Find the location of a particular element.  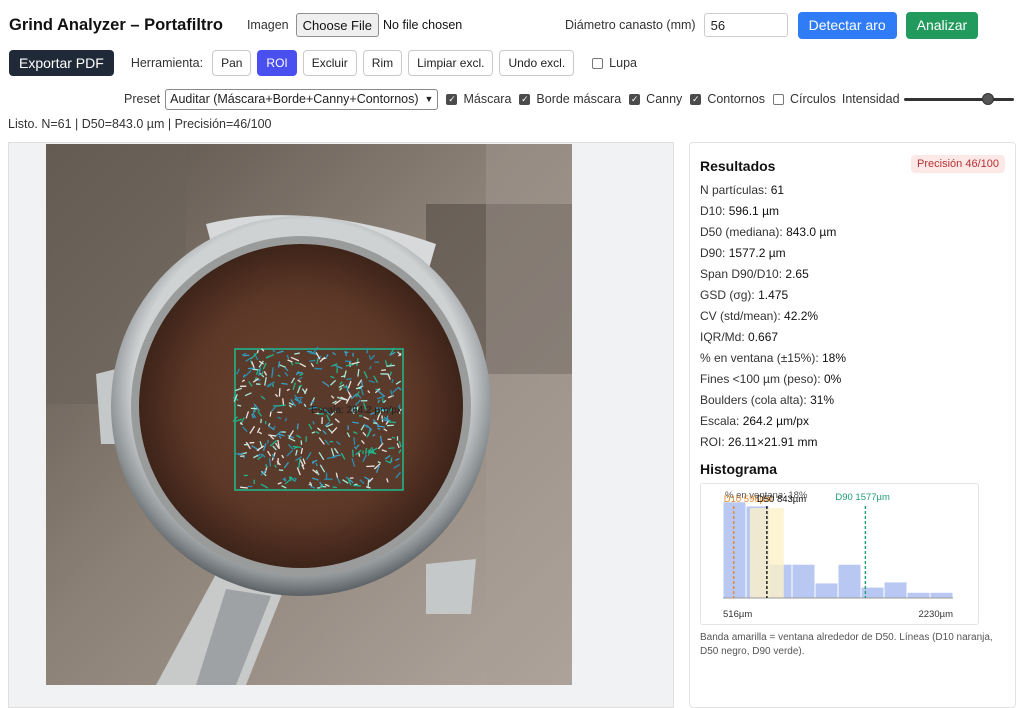

tool-roi-button: ROI is located at coordinates (276, 63).